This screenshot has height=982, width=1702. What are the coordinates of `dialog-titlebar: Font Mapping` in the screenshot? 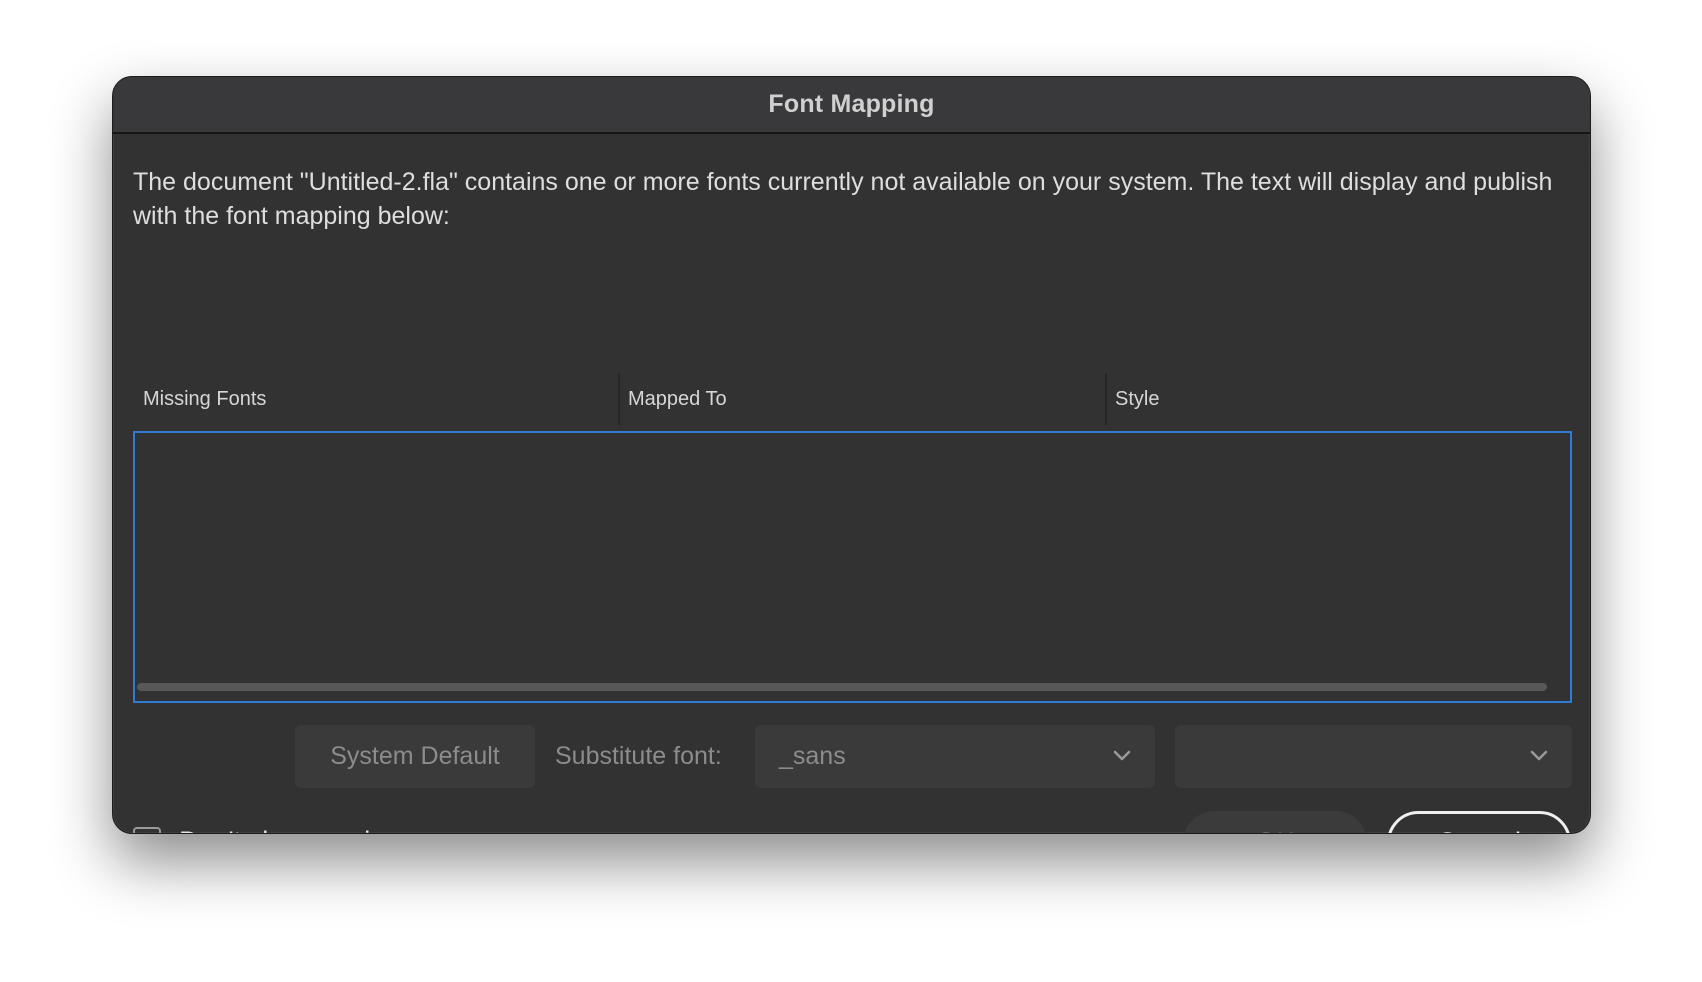 It's located at (851, 105).